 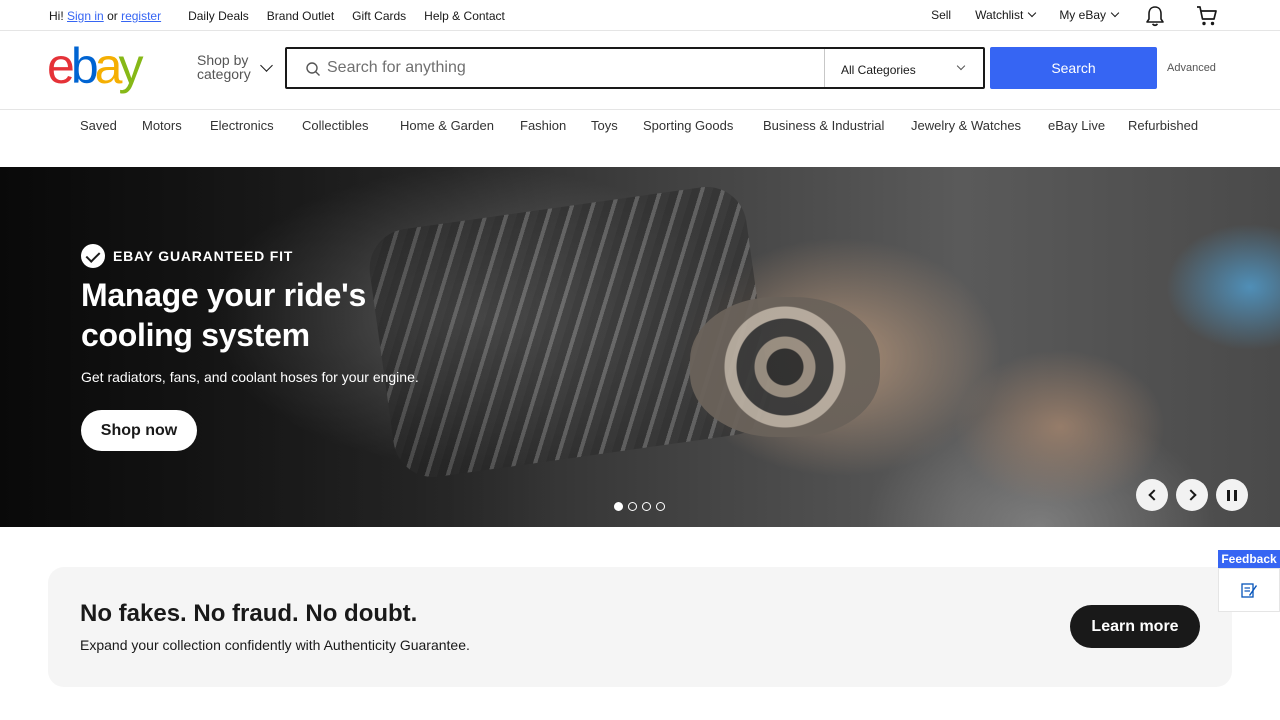 I want to click on daily-deals-link: Daily Deals, so click(x=218, y=16).